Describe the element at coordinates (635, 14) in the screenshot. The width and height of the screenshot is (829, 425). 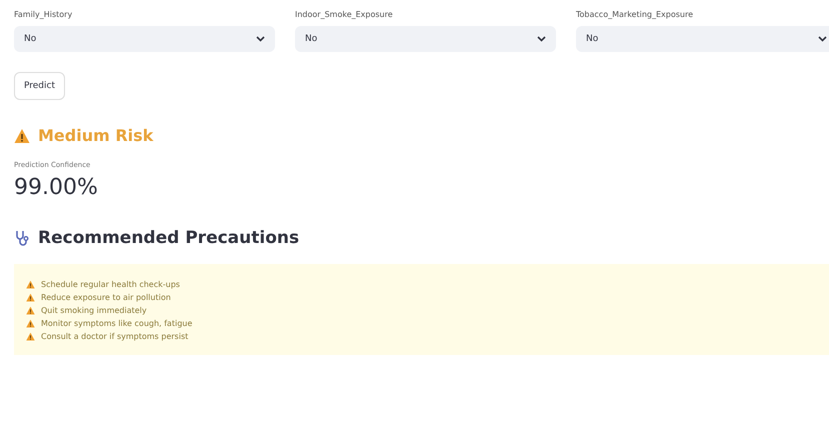
I see `select-label: Tobacco_Marketing_Exposure` at that location.